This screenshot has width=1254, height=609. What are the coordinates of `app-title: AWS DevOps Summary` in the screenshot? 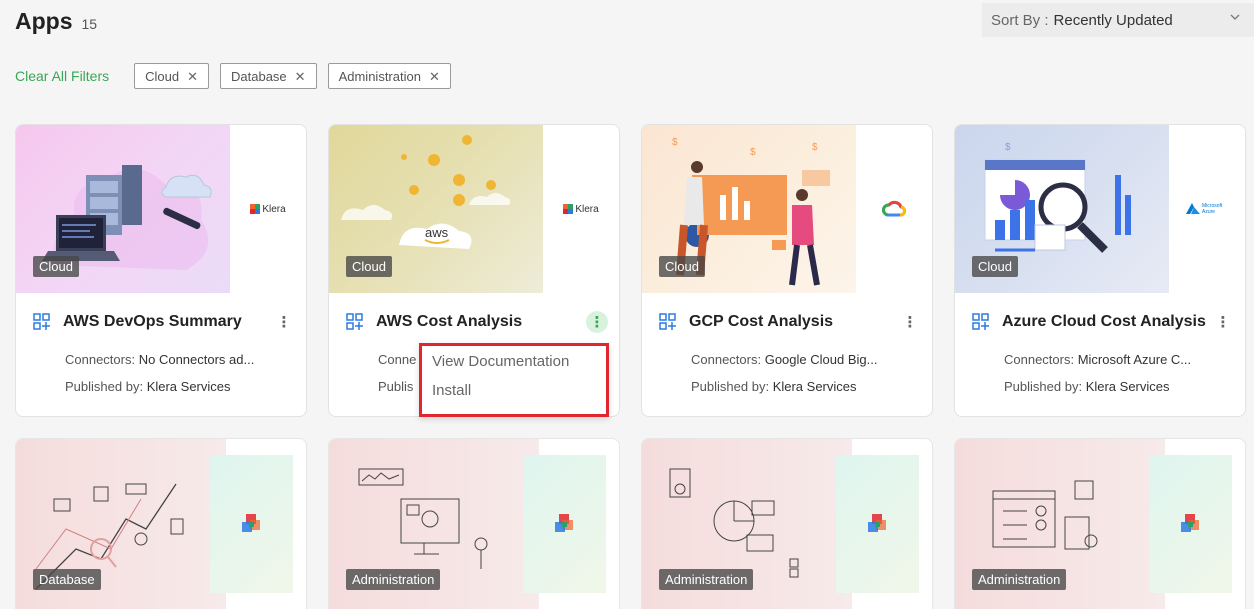 It's located at (152, 322).